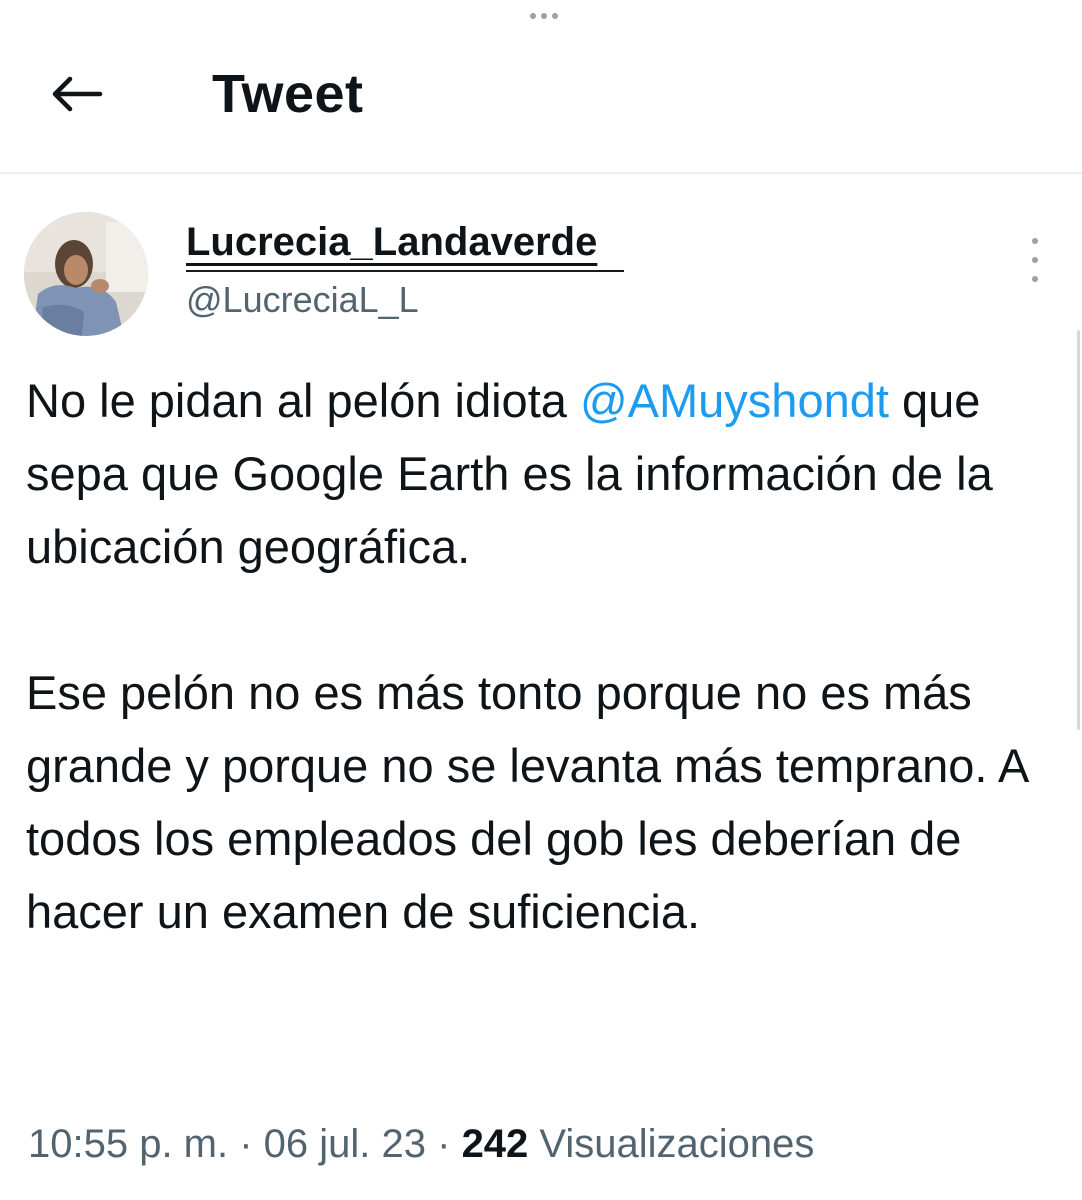 The image size is (1082, 1200). I want to click on author-handle: @LucreciaL_L, so click(302, 300).